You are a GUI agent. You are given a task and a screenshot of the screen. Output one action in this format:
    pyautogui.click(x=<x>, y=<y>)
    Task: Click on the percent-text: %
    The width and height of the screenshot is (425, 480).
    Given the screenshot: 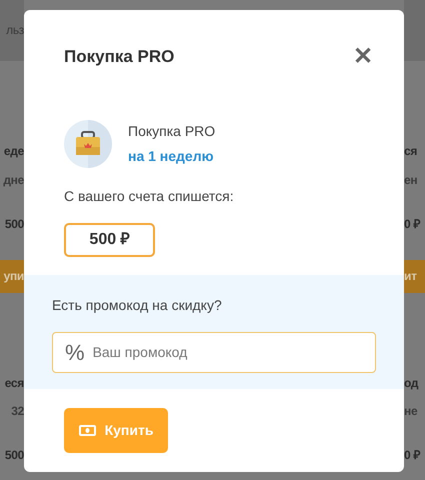 What is the action you would take?
    pyautogui.click(x=75, y=352)
    